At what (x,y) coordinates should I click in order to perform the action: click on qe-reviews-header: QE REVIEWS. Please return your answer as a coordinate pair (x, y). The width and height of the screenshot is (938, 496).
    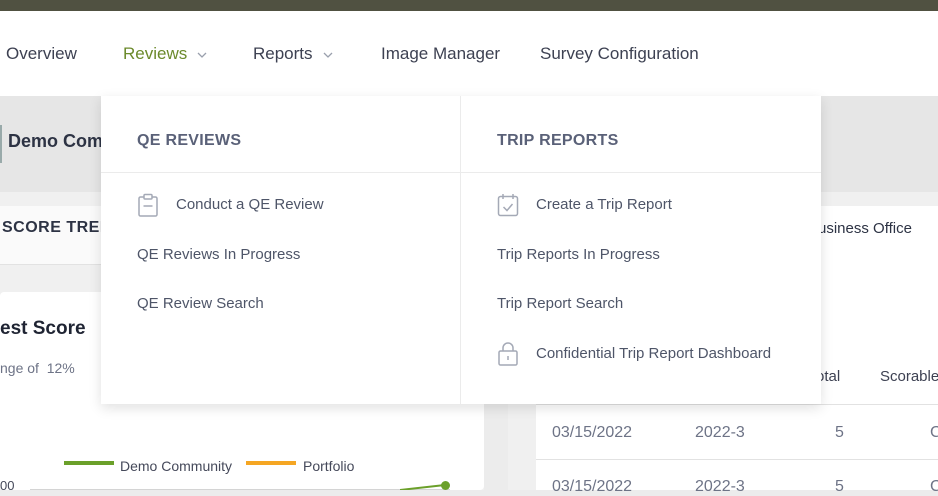
    Looking at the image, I should click on (189, 140).